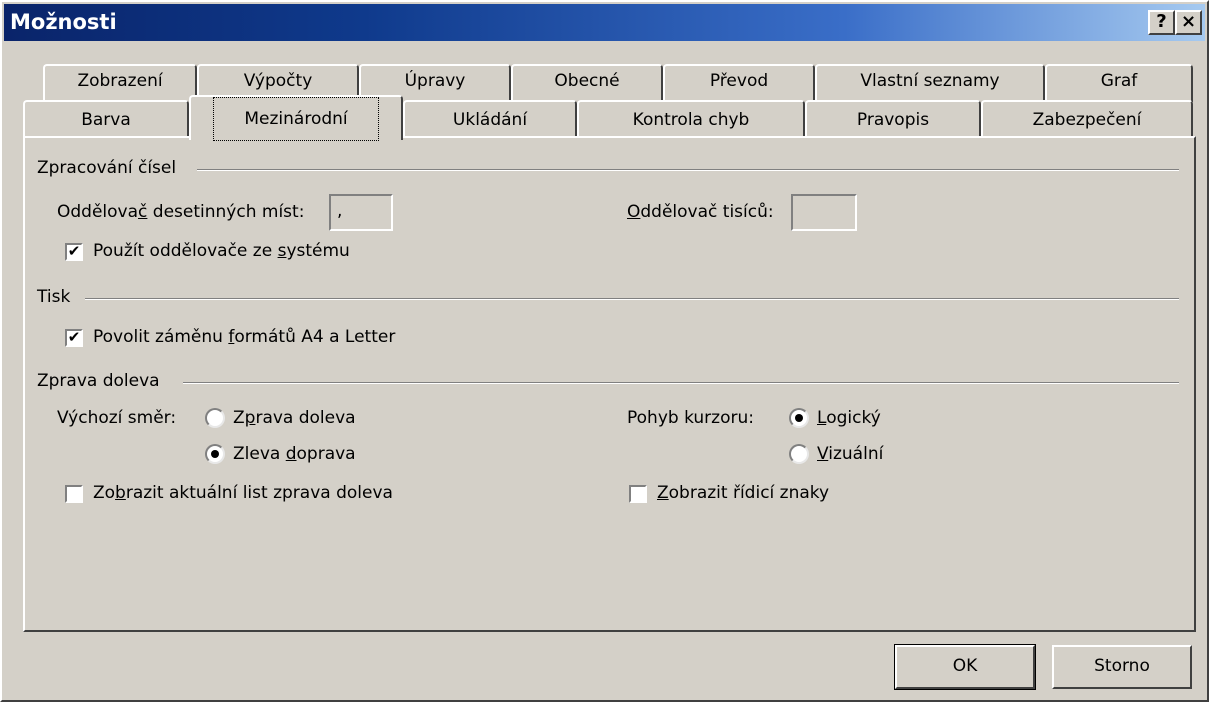 The height and width of the screenshot is (702, 1209). I want to click on tab-label: Graf, so click(1119, 81).